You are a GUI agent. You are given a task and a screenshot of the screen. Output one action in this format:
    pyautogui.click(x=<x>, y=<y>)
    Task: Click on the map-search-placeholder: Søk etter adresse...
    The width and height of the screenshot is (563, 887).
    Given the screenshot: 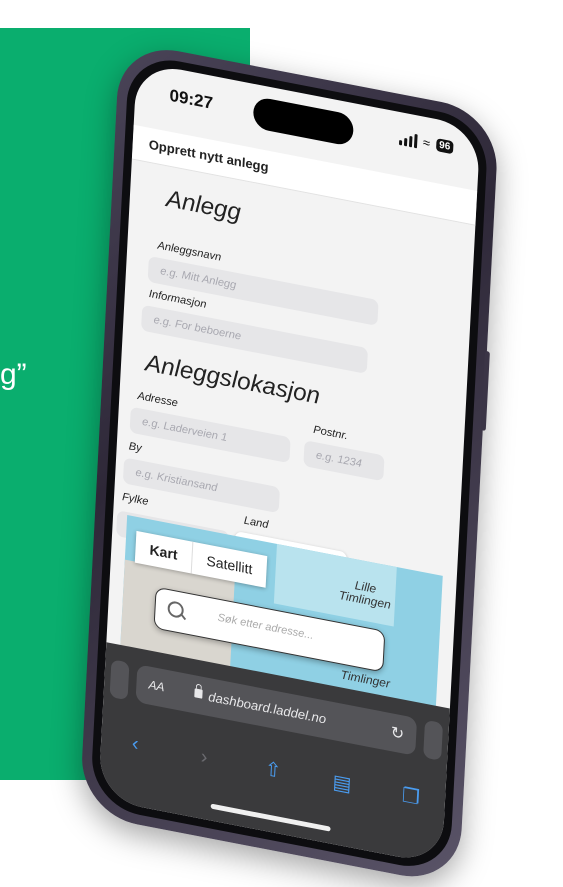 What is the action you would take?
    pyautogui.click(x=265, y=627)
    